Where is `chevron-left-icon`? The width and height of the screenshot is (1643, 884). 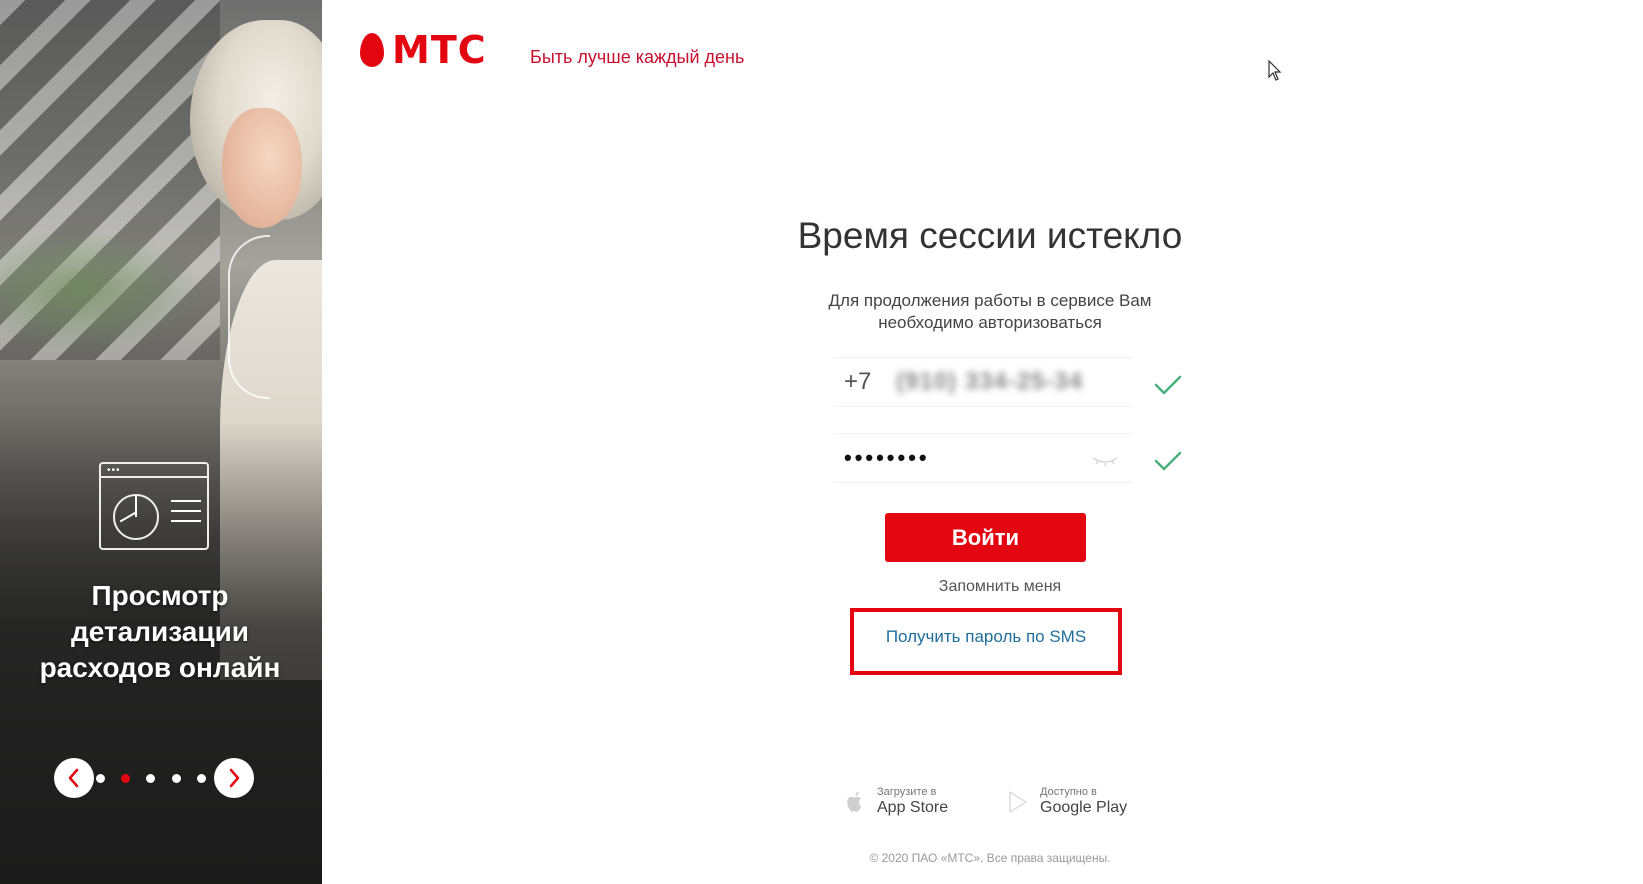
chevron-left-icon is located at coordinates (73, 778).